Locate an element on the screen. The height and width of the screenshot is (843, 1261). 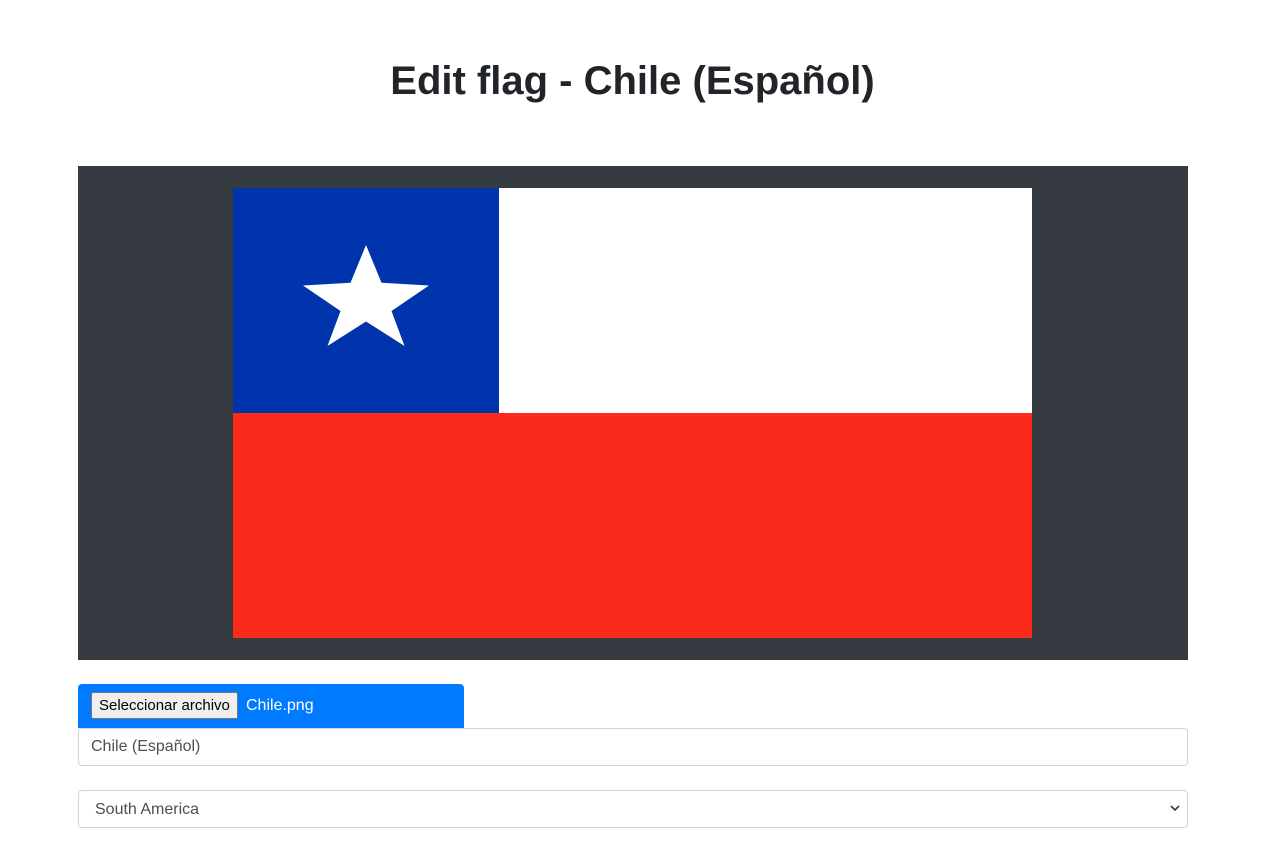
flag-name-input is located at coordinates (633, 747).